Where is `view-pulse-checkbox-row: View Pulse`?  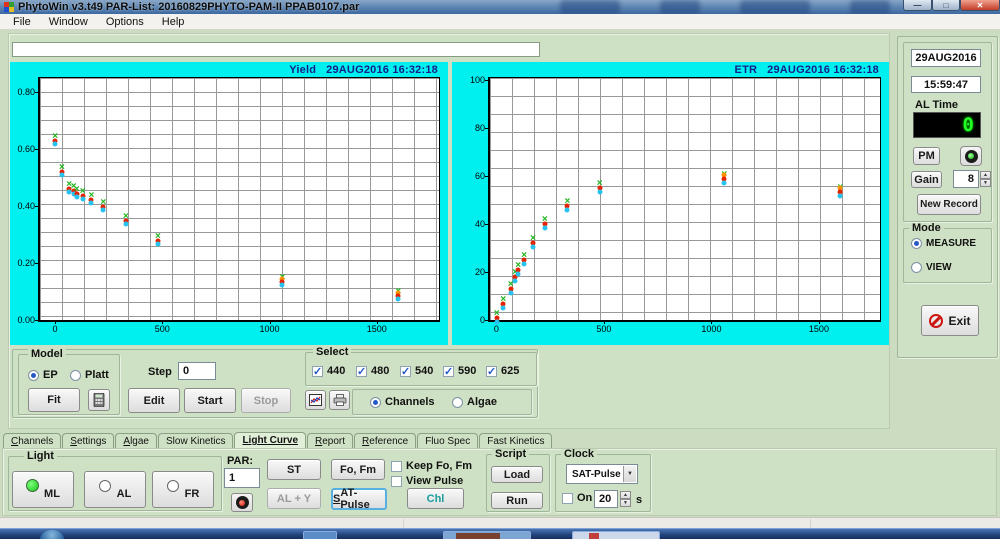 view-pulse-checkbox-row: View Pulse is located at coordinates (427, 481).